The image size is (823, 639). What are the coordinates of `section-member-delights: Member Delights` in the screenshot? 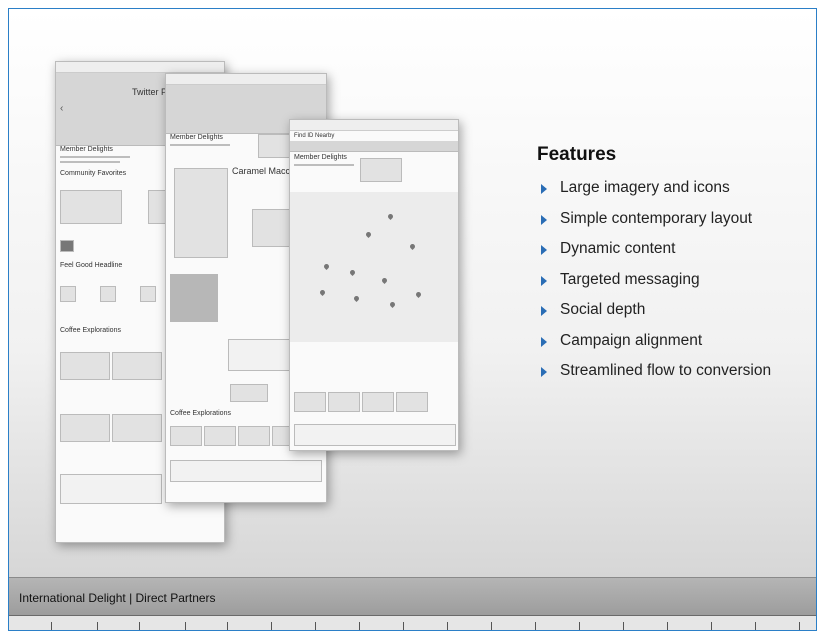 It's located at (86, 149).